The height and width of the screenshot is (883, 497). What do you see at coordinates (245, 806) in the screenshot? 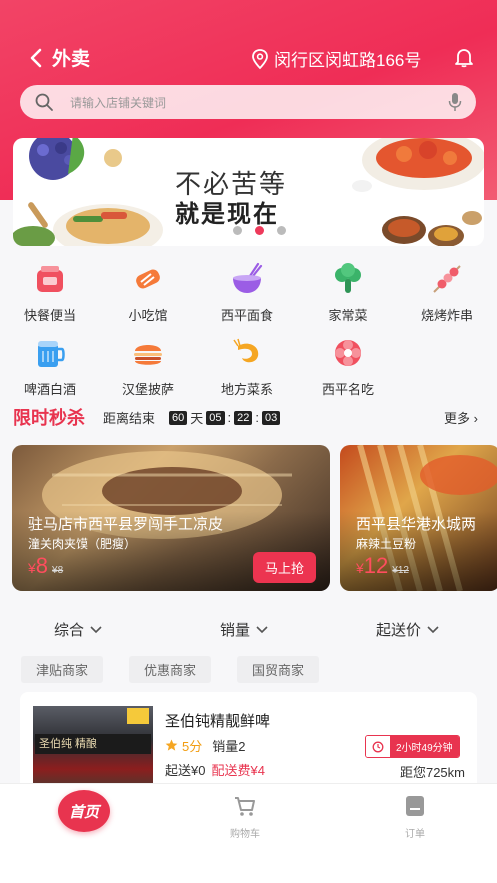
I see `cart-icon` at bounding box center [245, 806].